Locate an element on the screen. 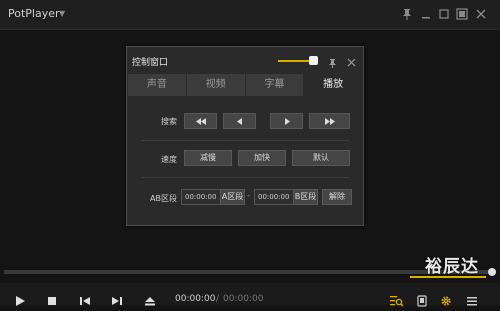 This screenshot has width=500, height=311. play-icon is located at coordinates (20, 299).